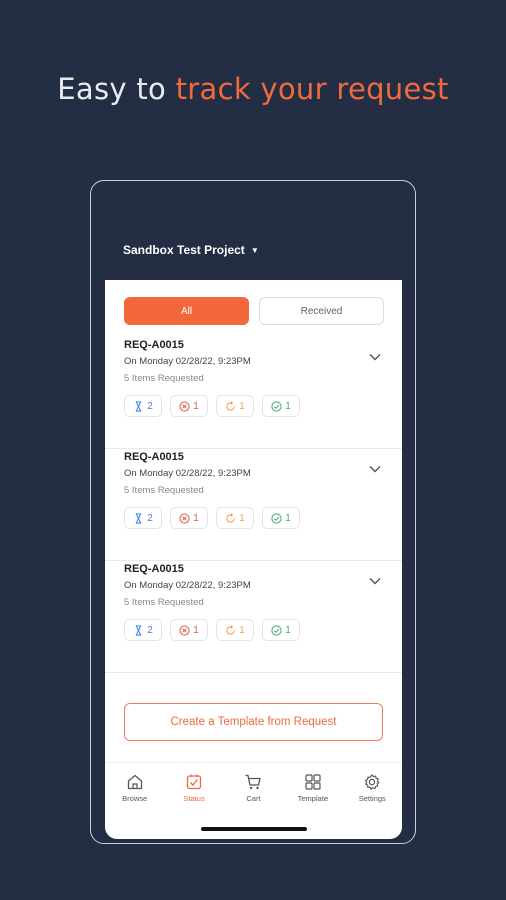 This screenshot has height=900, width=506. I want to click on nav-item-browse: Browse, so click(135, 788).